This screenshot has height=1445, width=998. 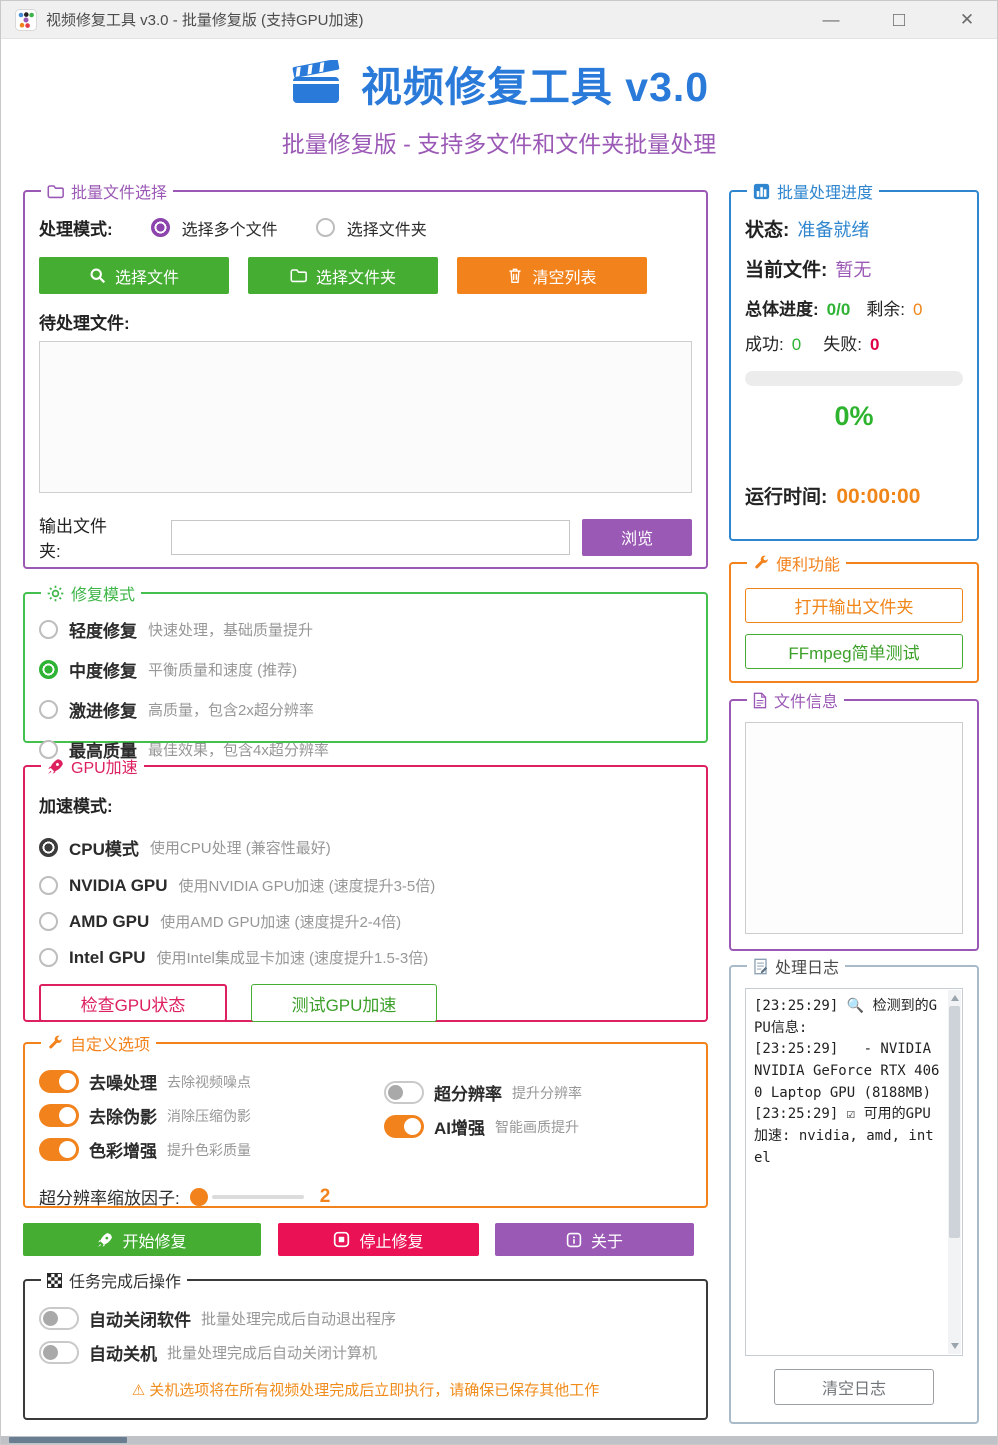 What do you see at coordinates (26, 19) in the screenshot?
I see `app-icon` at bounding box center [26, 19].